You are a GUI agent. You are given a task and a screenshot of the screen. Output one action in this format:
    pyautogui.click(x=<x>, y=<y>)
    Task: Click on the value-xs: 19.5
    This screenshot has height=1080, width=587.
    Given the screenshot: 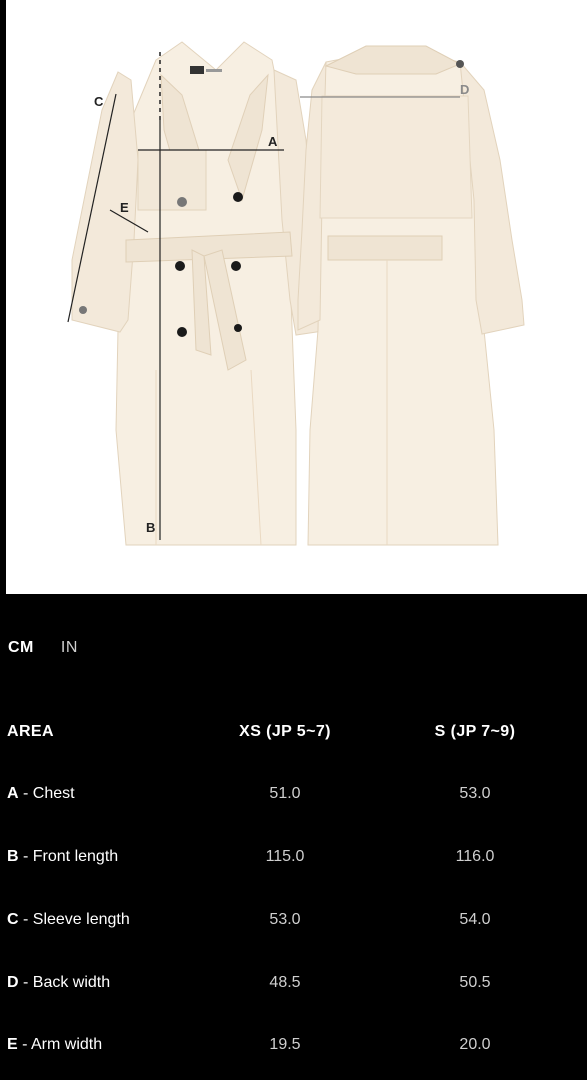 What is the action you would take?
    pyautogui.click(x=285, y=1044)
    